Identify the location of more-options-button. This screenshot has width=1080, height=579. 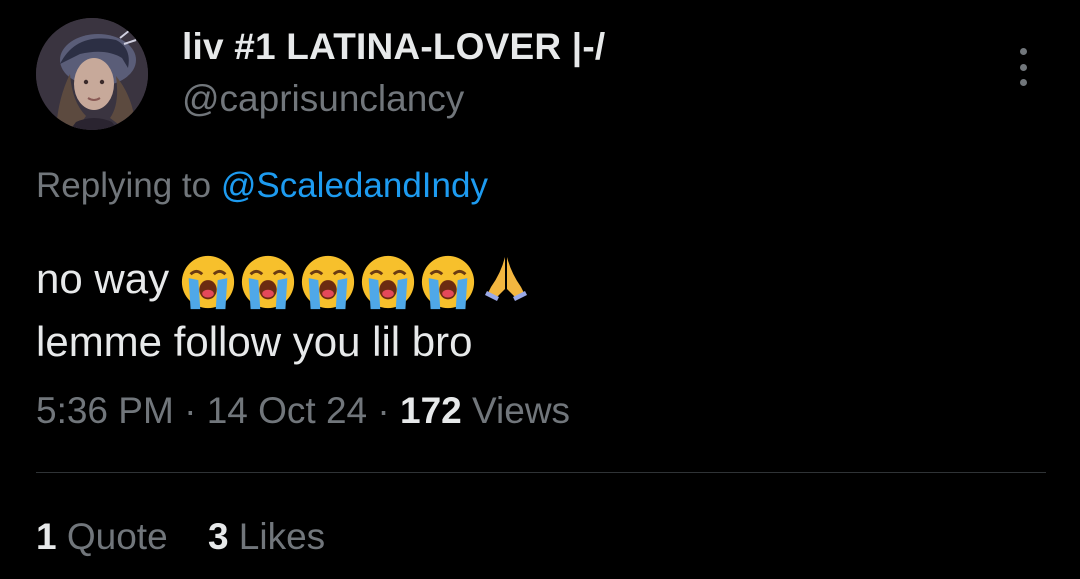
(1023, 67).